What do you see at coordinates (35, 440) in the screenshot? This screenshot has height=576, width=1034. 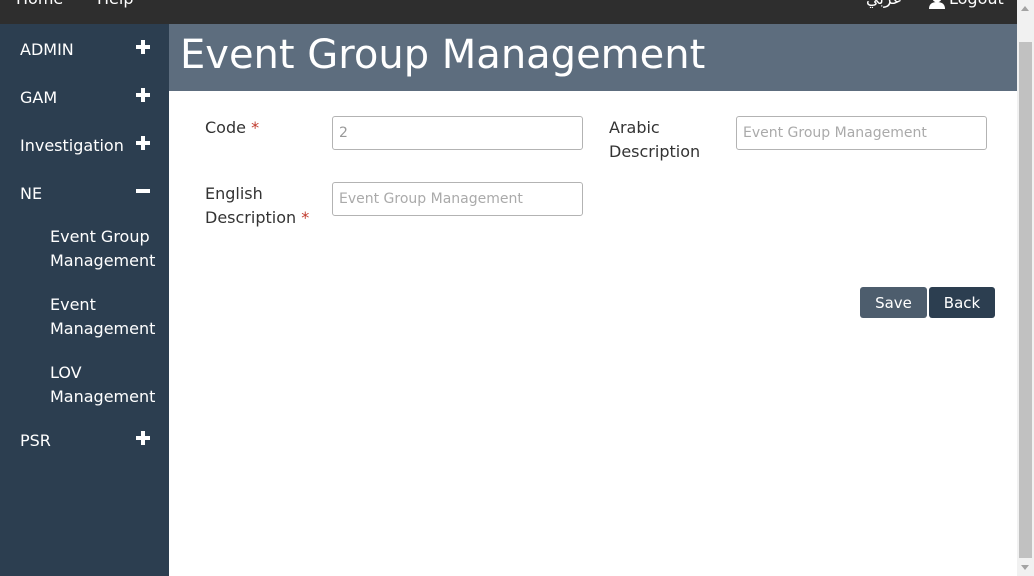 I see `sidebar-item-label: PSR` at bounding box center [35, 440].